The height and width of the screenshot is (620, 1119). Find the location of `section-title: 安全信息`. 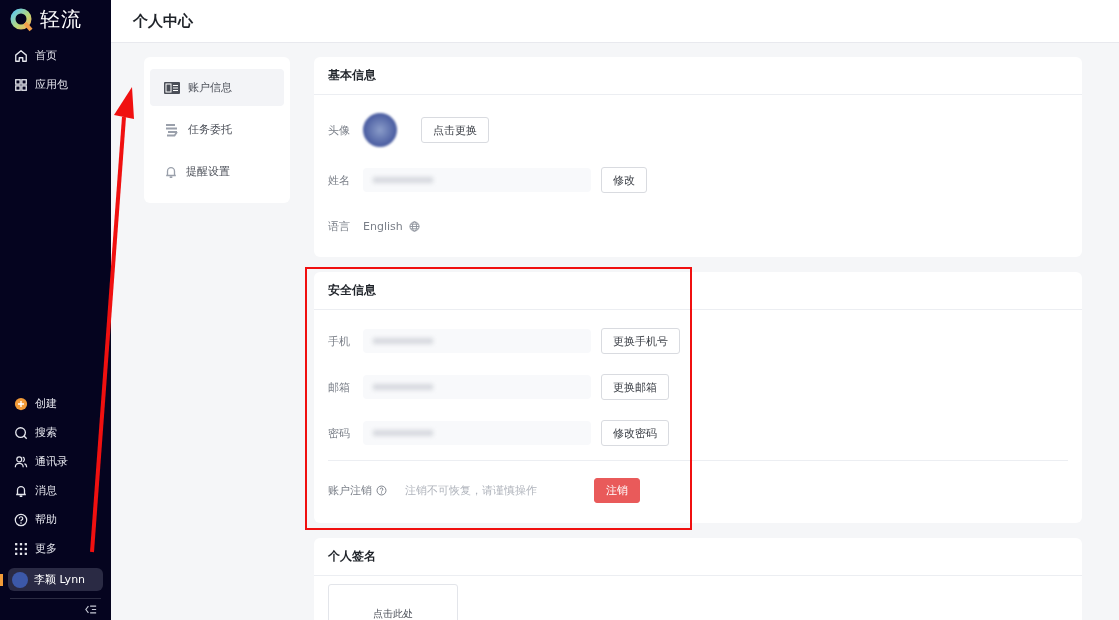

section-title: 安全信息 is located at coordinates (698, 291).